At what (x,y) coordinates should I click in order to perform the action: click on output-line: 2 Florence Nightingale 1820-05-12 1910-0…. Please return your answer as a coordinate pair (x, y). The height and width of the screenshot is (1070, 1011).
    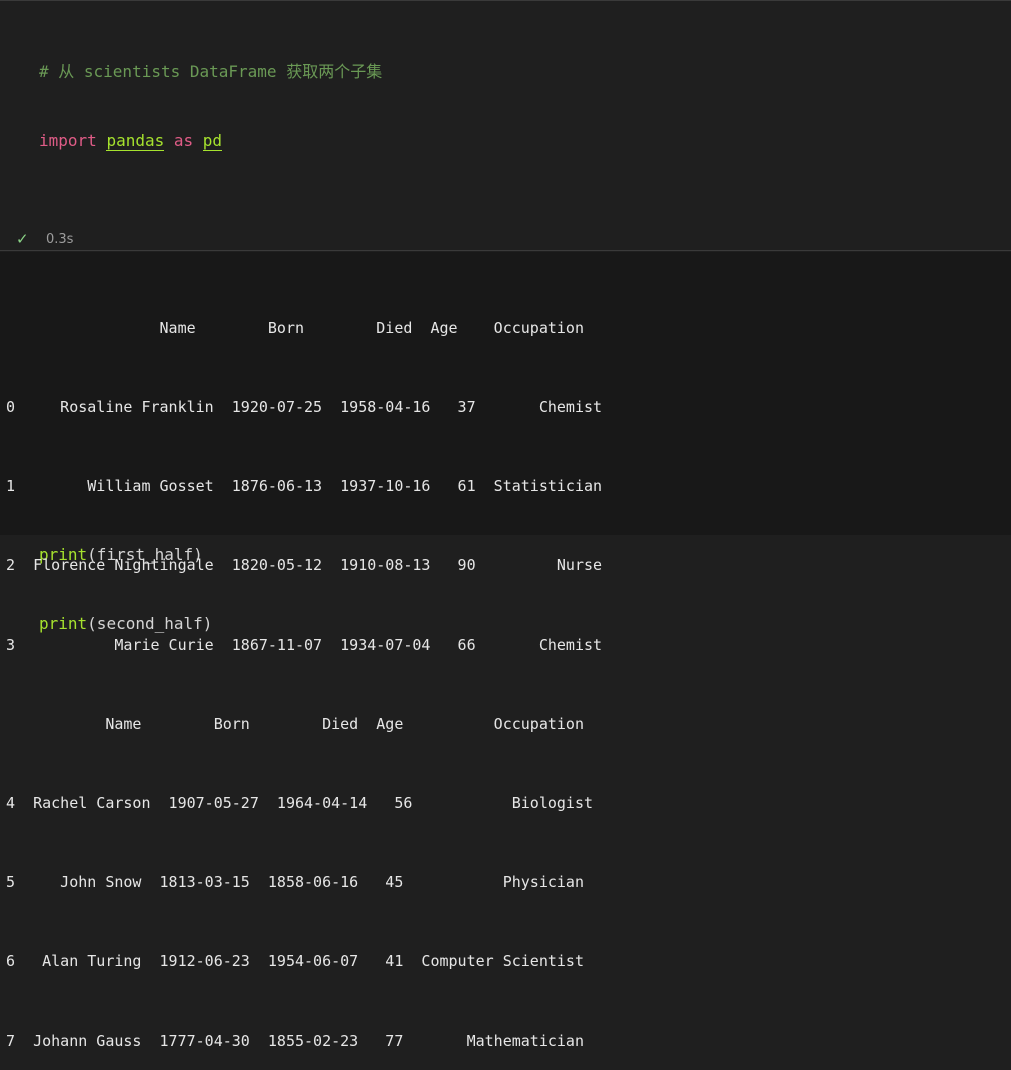
    Looking at the image, I should click on (304, 565).